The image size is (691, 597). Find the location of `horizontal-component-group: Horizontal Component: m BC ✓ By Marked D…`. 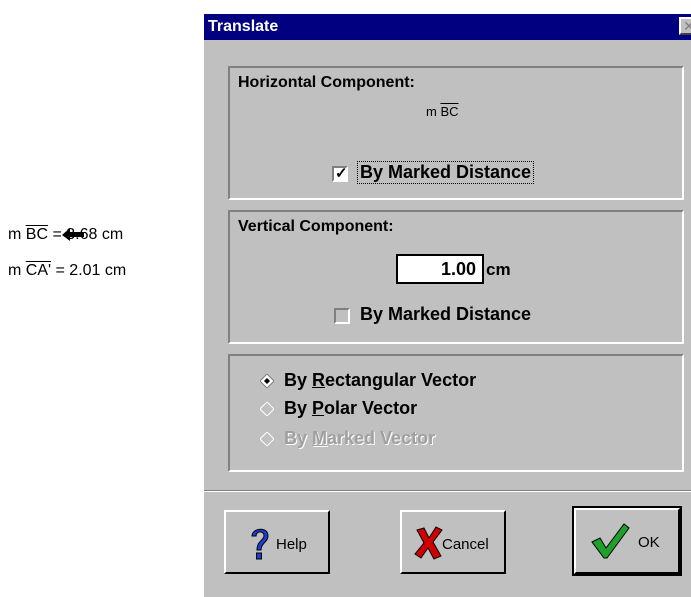

horizontal-component-group: Horizontal Component: m BC ✓ By Marked D… is located at coordinates (456, 133).